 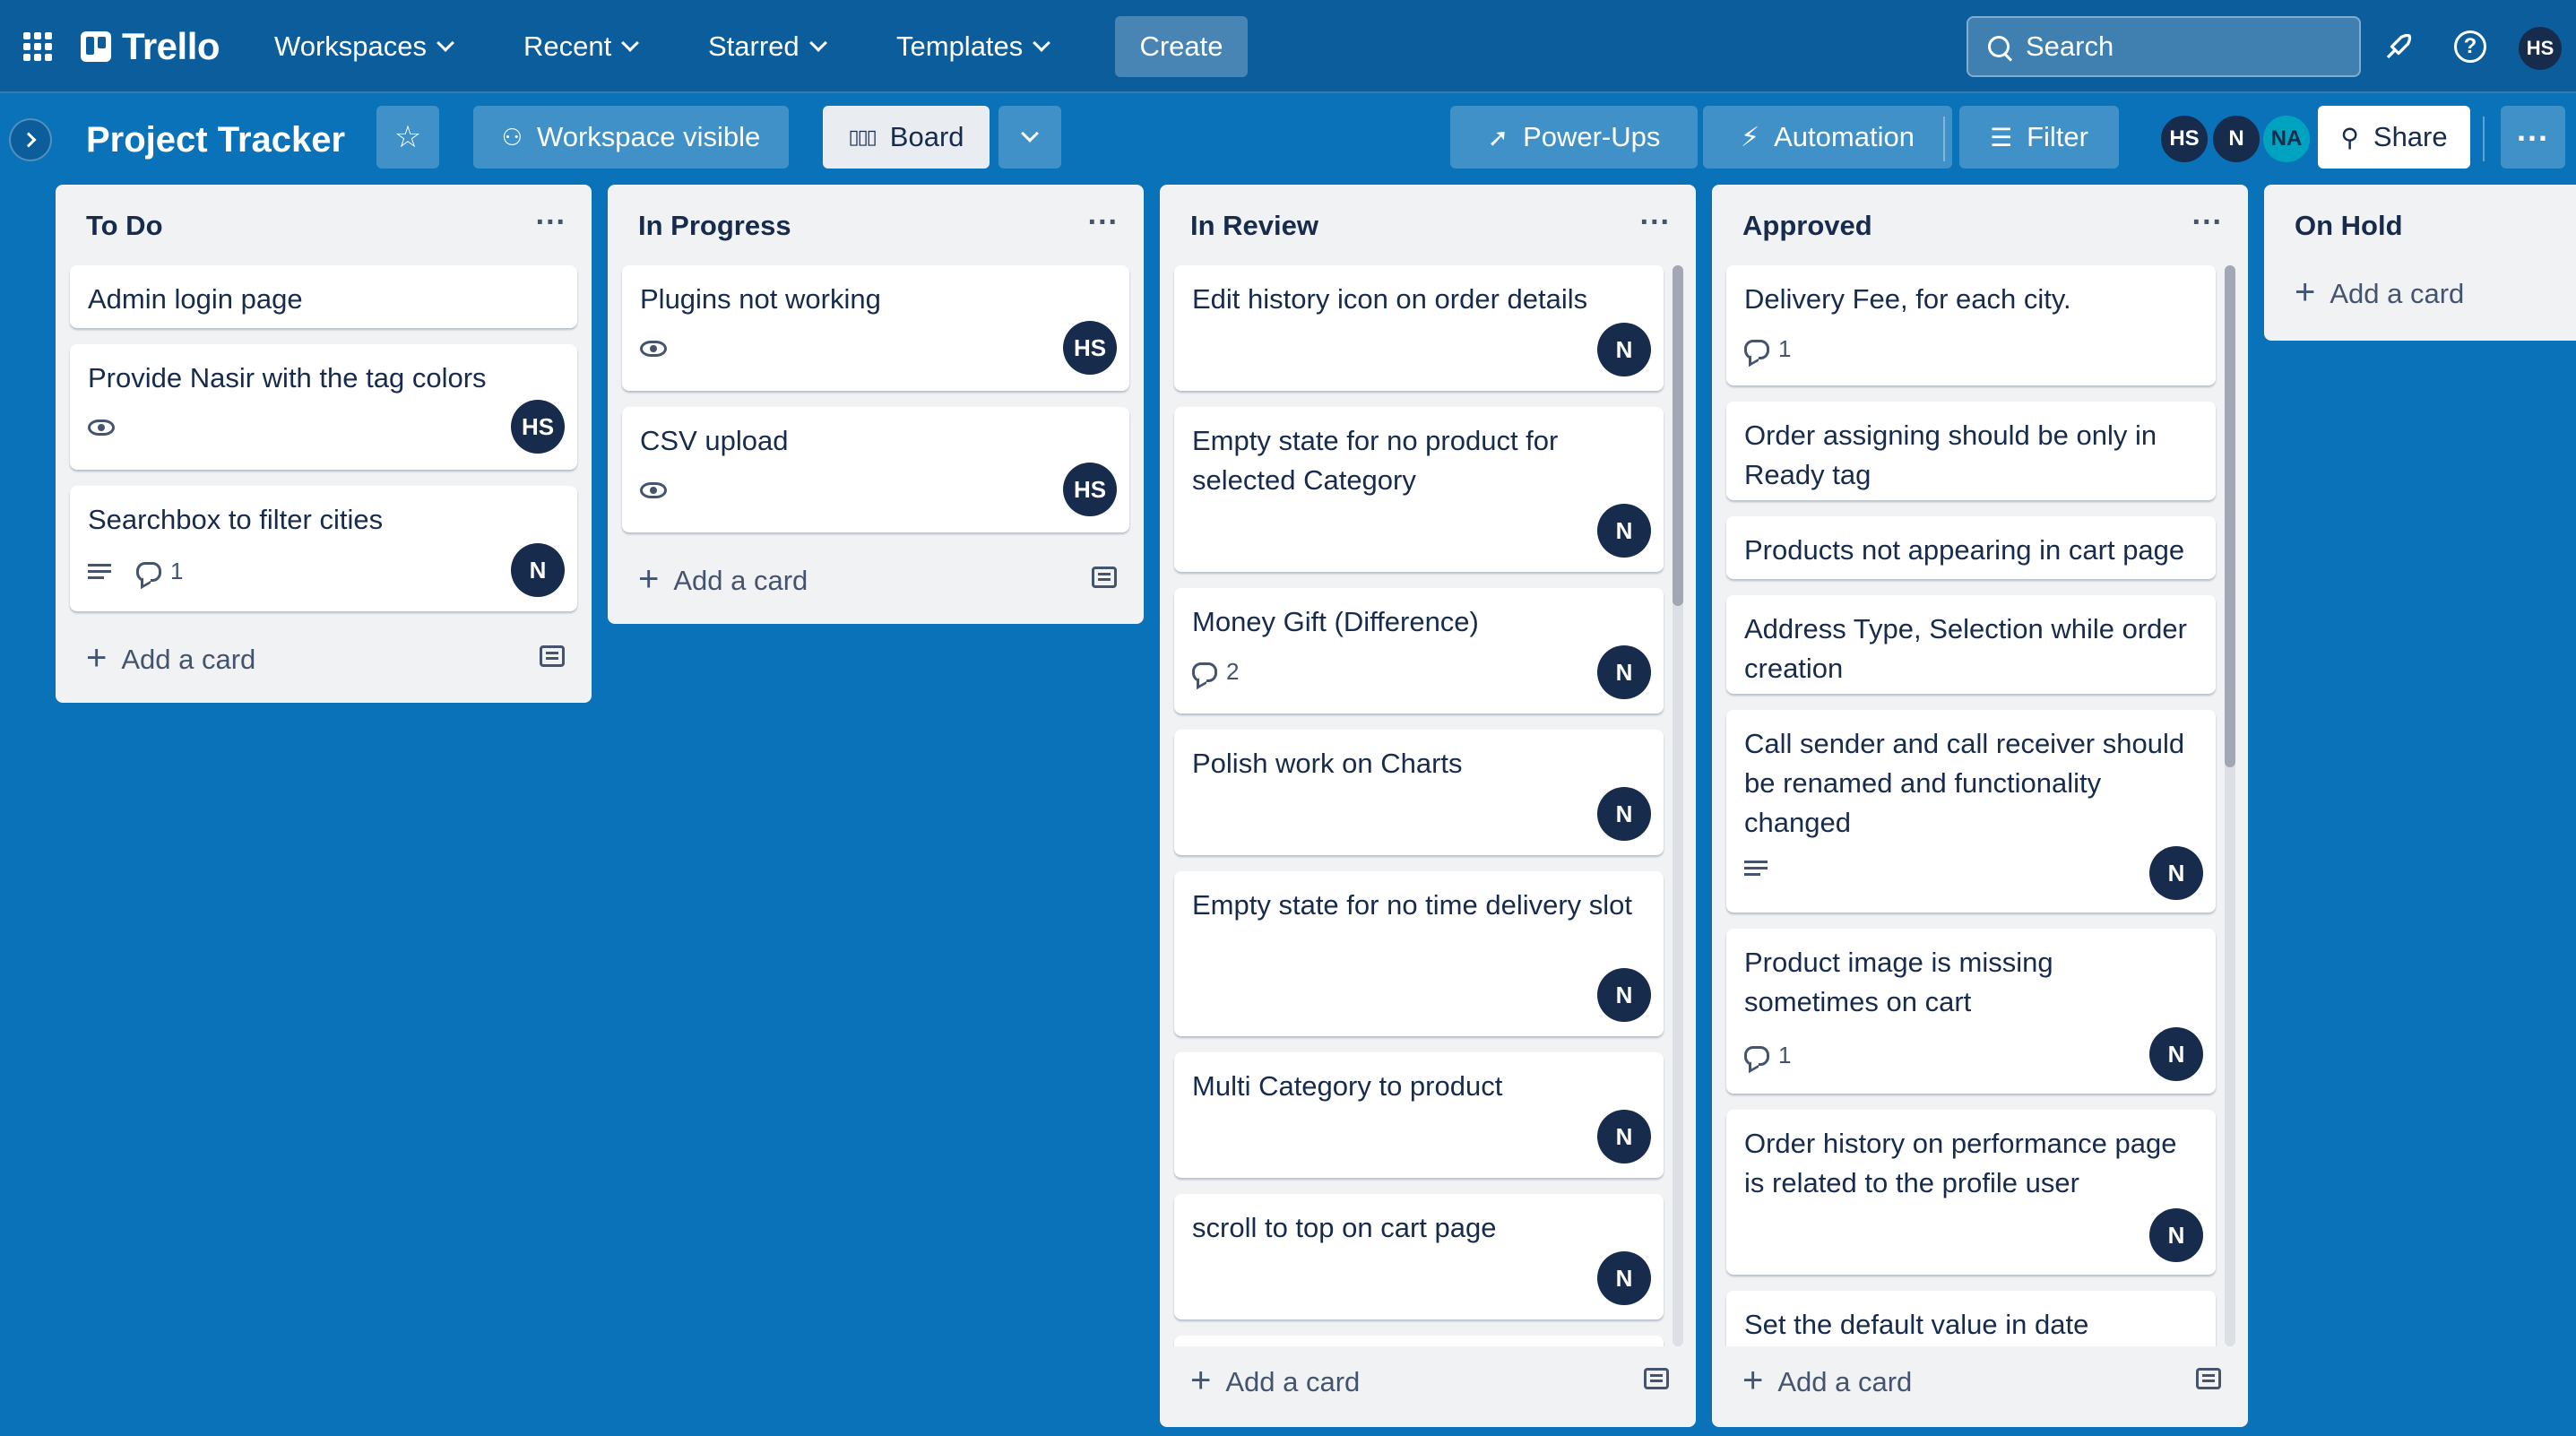 I want to click on card: Plugins not working HS, so click(x=875, y=328).